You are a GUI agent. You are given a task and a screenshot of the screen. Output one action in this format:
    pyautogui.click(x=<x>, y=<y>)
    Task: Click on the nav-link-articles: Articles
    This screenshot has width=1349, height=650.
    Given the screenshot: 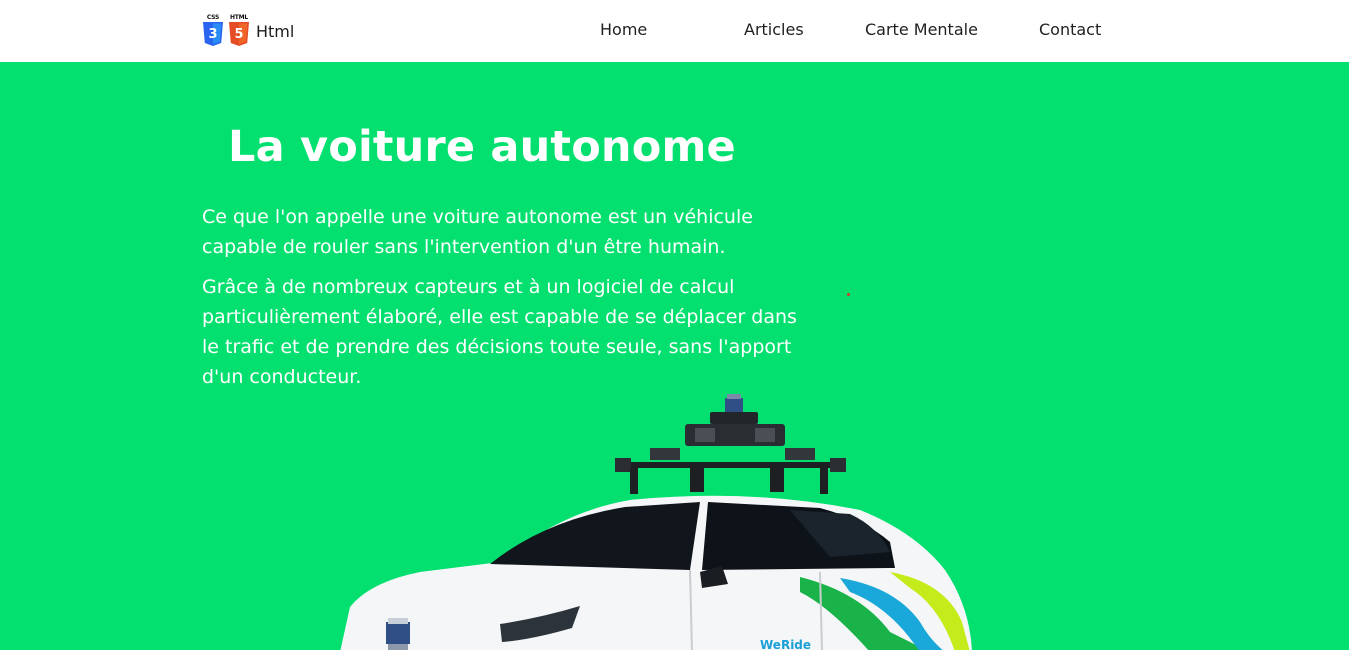 What is the action you would take?
    pyautogui.click(x=774, y=30)
    